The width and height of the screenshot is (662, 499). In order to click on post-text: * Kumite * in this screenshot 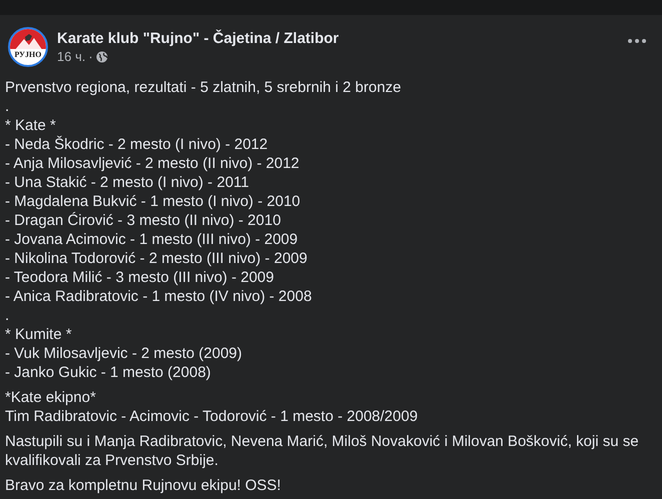, I will do `click(39, 334)`.